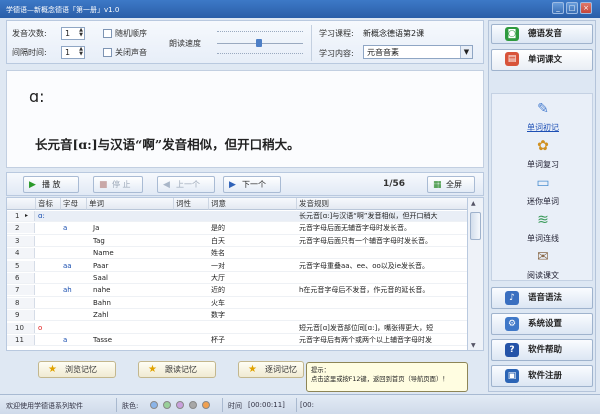 This screenshot has height=414, width=600. Describe the element at coordinates (218, 340) in the screenshot. I see `row-meaning: 杯子` at that location.